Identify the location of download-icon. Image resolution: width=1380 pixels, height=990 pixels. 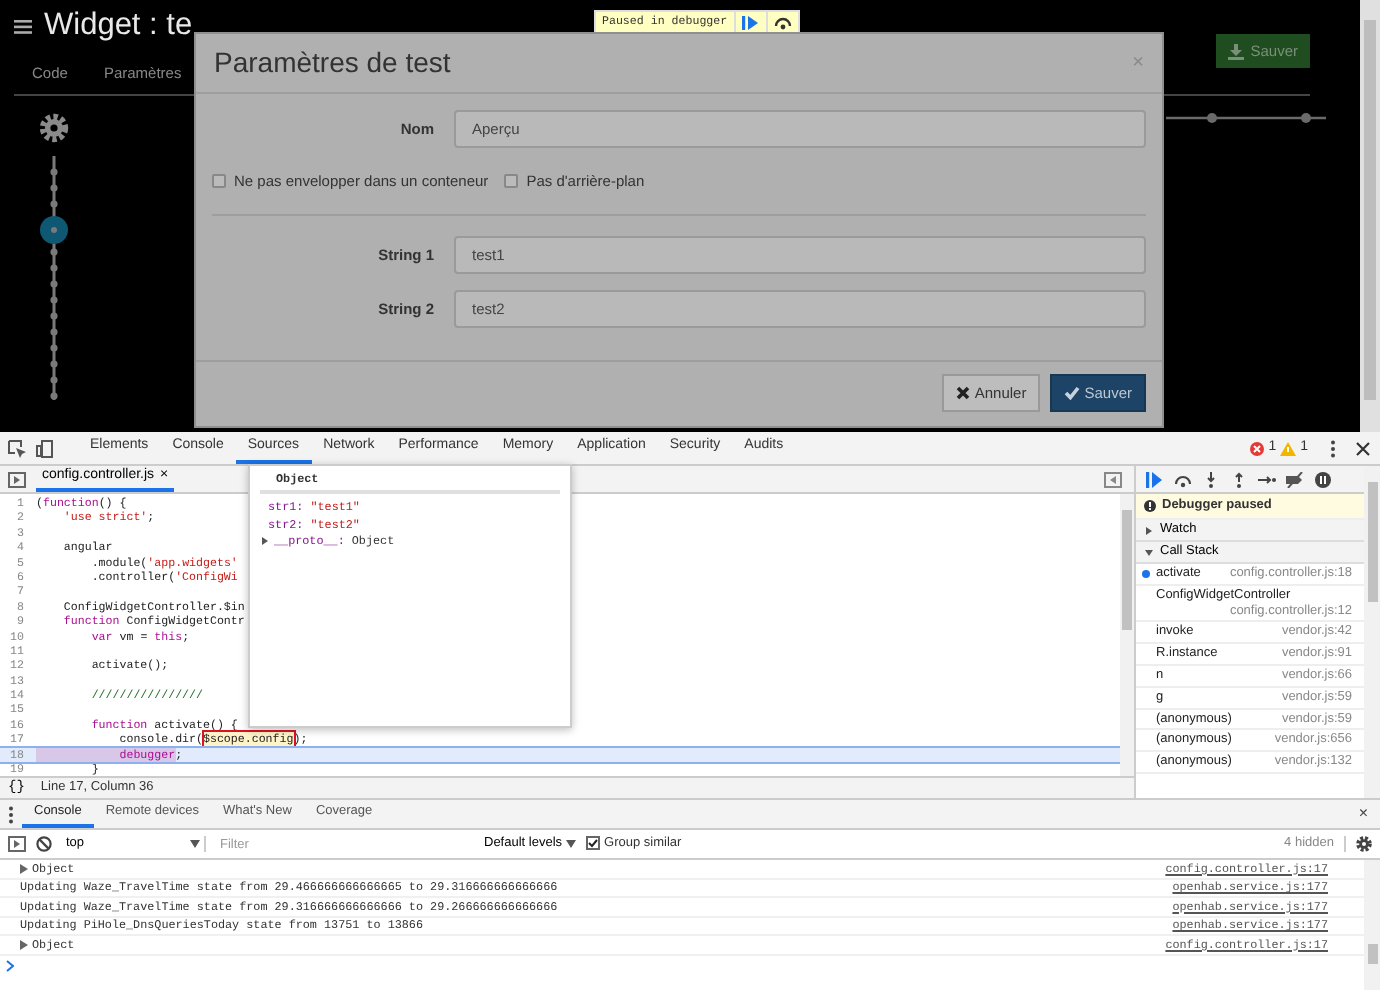
(1236, 51).